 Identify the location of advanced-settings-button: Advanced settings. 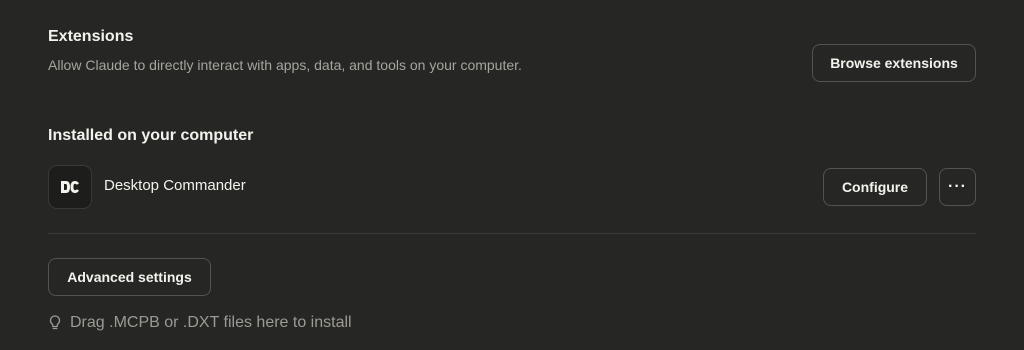
(129, 277).